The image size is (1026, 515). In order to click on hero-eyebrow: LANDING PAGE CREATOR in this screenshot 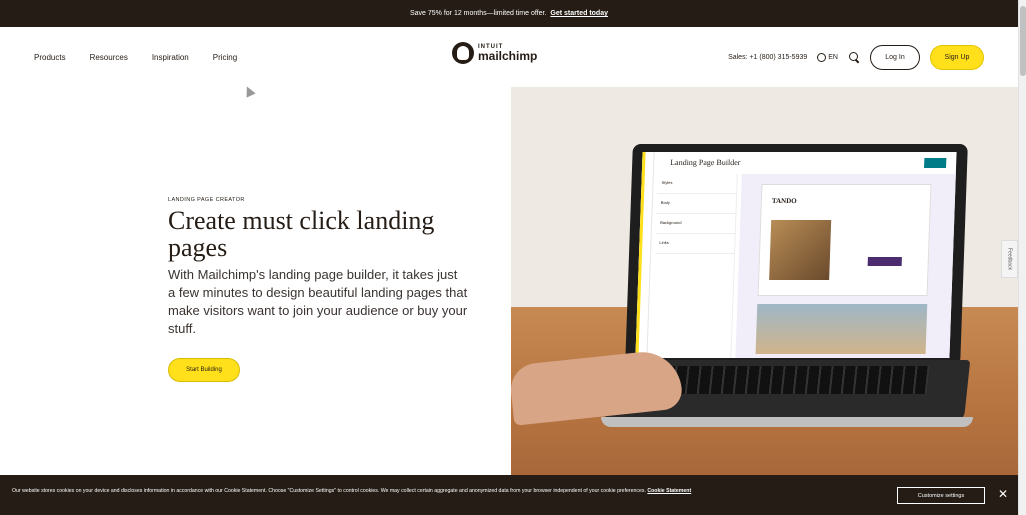, I will do `click(206, 200)`.